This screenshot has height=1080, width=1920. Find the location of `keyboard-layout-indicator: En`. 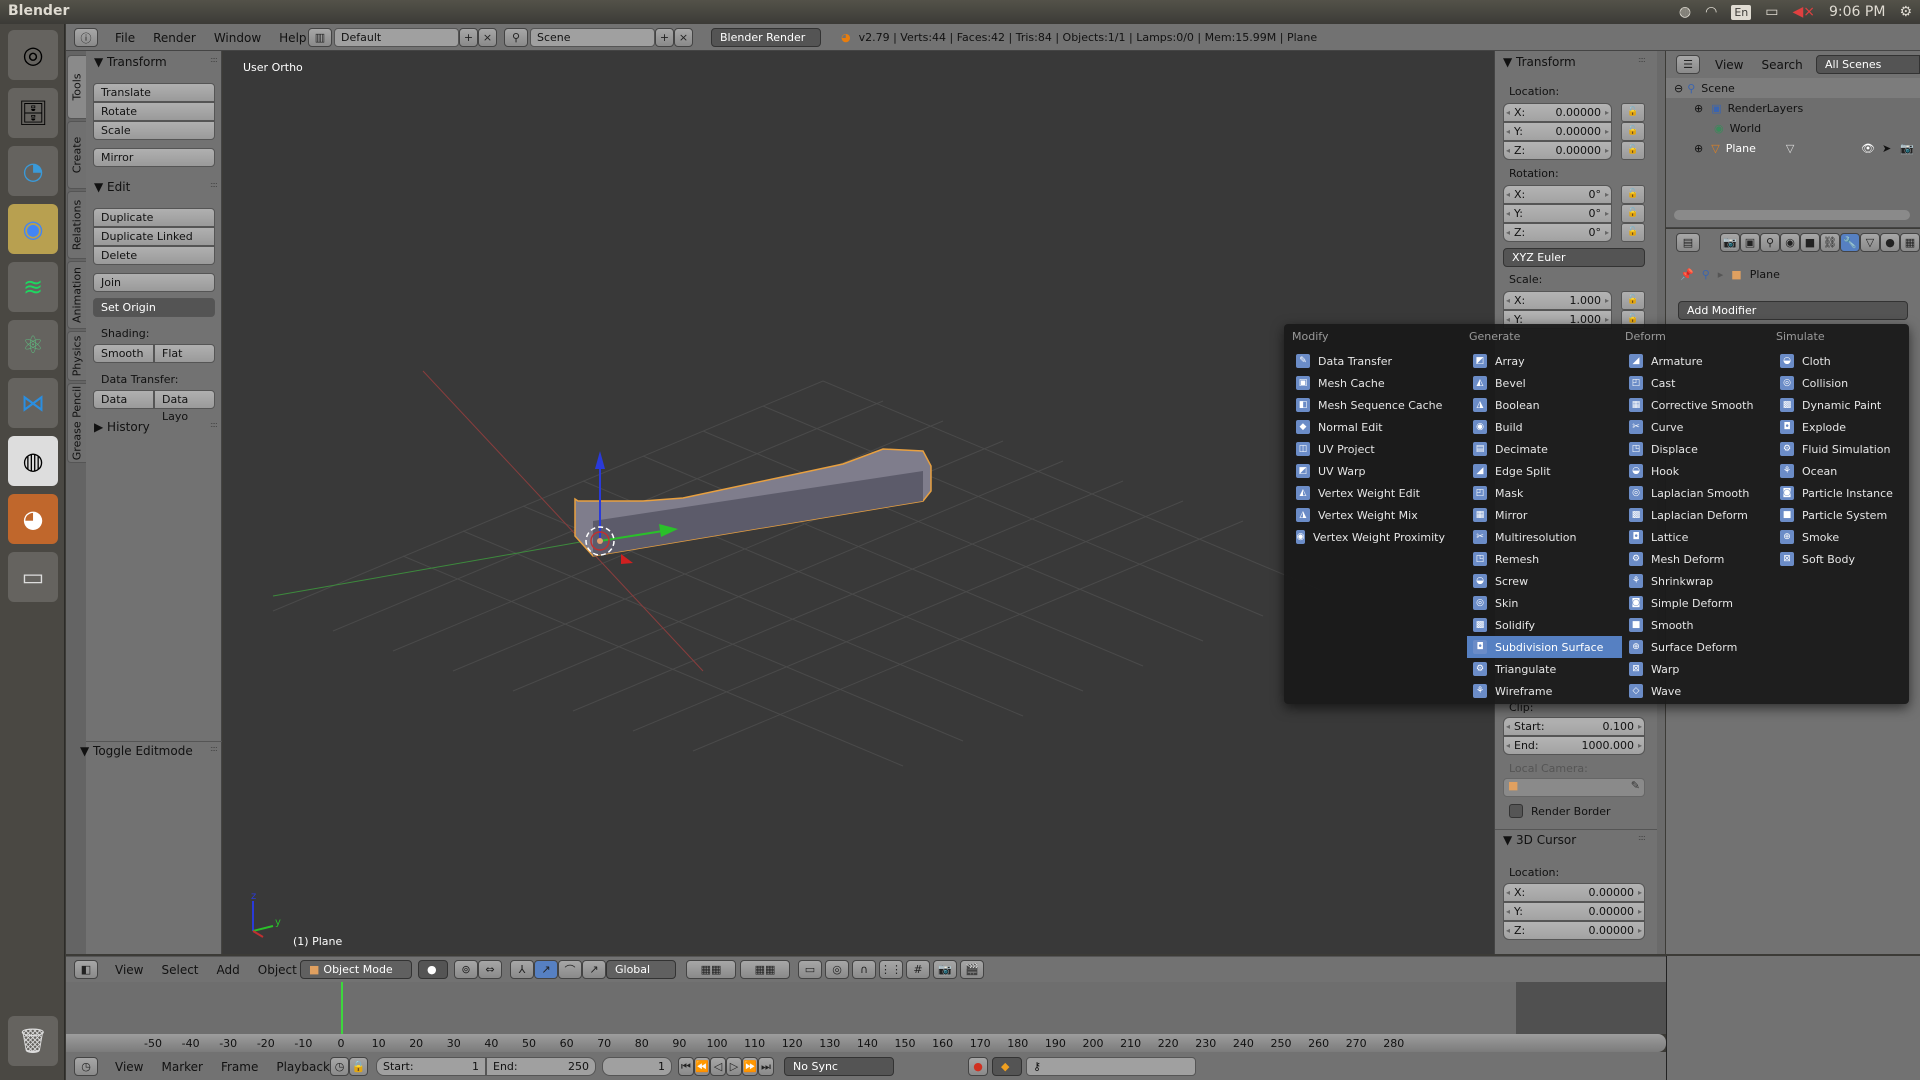

keyboard-layout-indicator: En is located at coordinates (1741, 12).